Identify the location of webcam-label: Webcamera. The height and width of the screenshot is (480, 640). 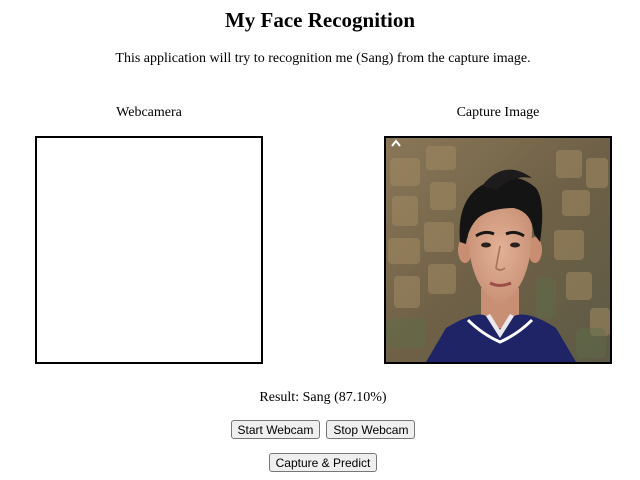
(149, 112).